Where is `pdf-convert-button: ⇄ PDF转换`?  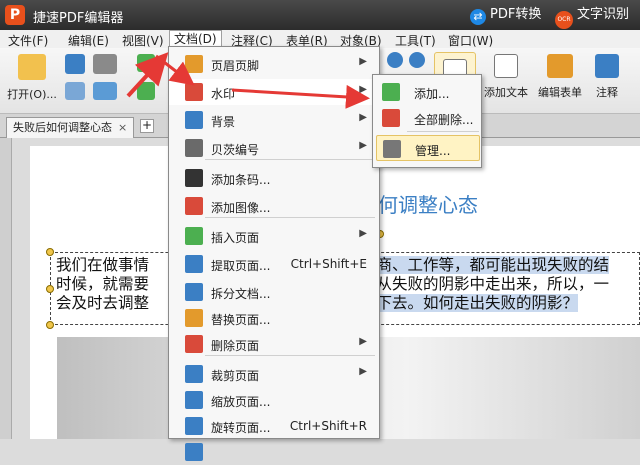
pdf-convert-button: ⇄ PDF转换 is located at coordinates (505, 15).